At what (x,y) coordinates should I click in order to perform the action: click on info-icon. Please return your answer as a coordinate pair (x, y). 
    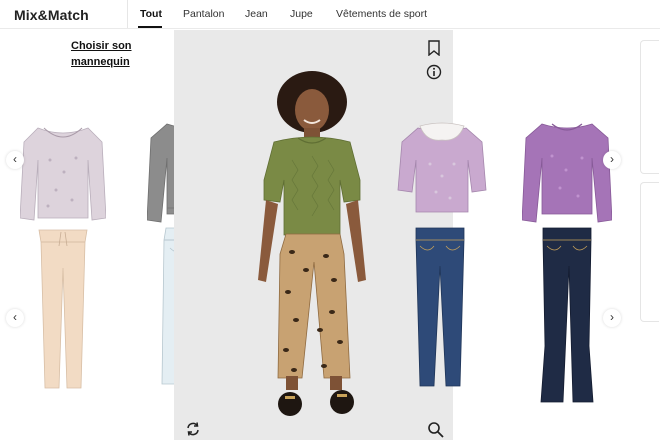
    Looking at the image, I should click on (434, 72).